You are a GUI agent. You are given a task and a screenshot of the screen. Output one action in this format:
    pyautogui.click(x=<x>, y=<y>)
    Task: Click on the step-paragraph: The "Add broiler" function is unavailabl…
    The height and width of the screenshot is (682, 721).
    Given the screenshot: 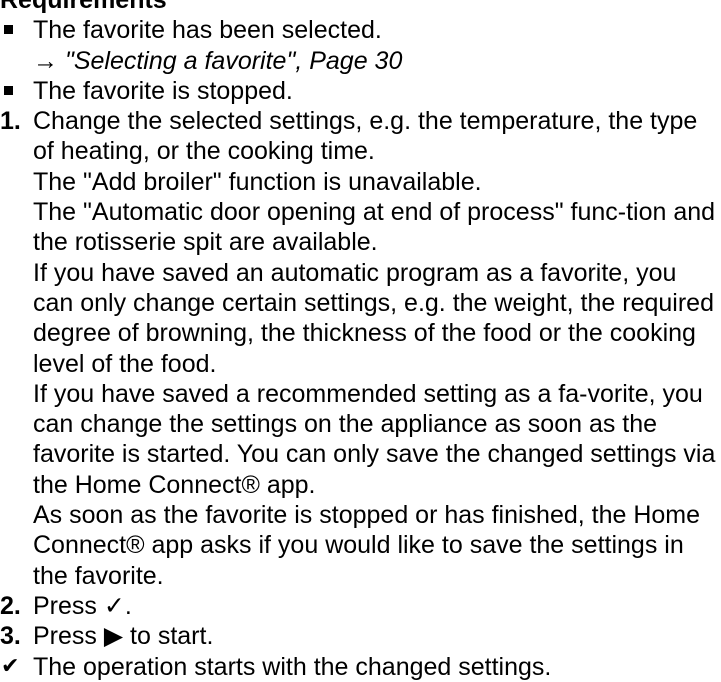 What is the action you would take?
    pyautogui.click(x=257, y=181)
    